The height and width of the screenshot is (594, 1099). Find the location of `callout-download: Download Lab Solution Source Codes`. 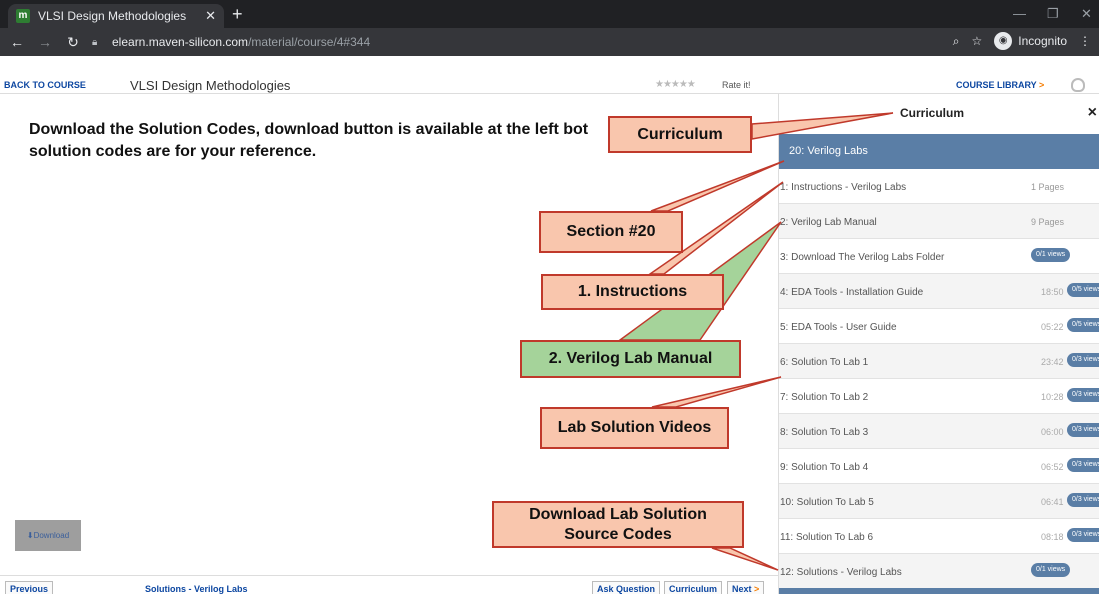

callout-download: Download Lab Solution Source Codes is located at coordinates (618, 524).